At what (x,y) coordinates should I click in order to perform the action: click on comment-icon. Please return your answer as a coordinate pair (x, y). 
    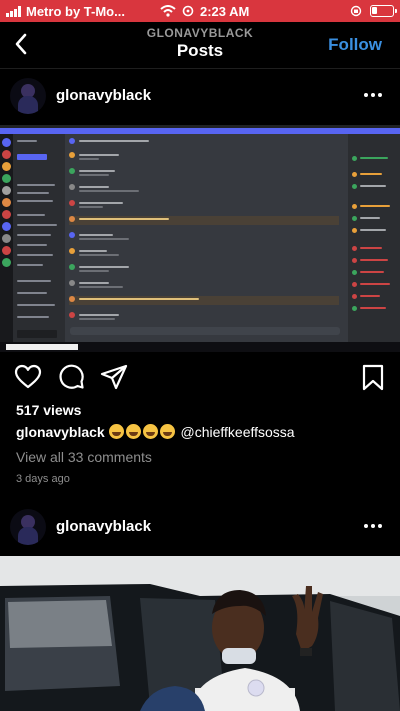
    Looking at the image, I should click on (71, 377).